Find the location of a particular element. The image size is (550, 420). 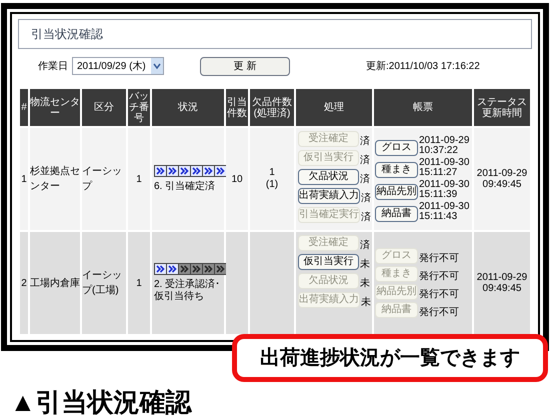

column-header: 処理 is located at coordinates (334, 107).